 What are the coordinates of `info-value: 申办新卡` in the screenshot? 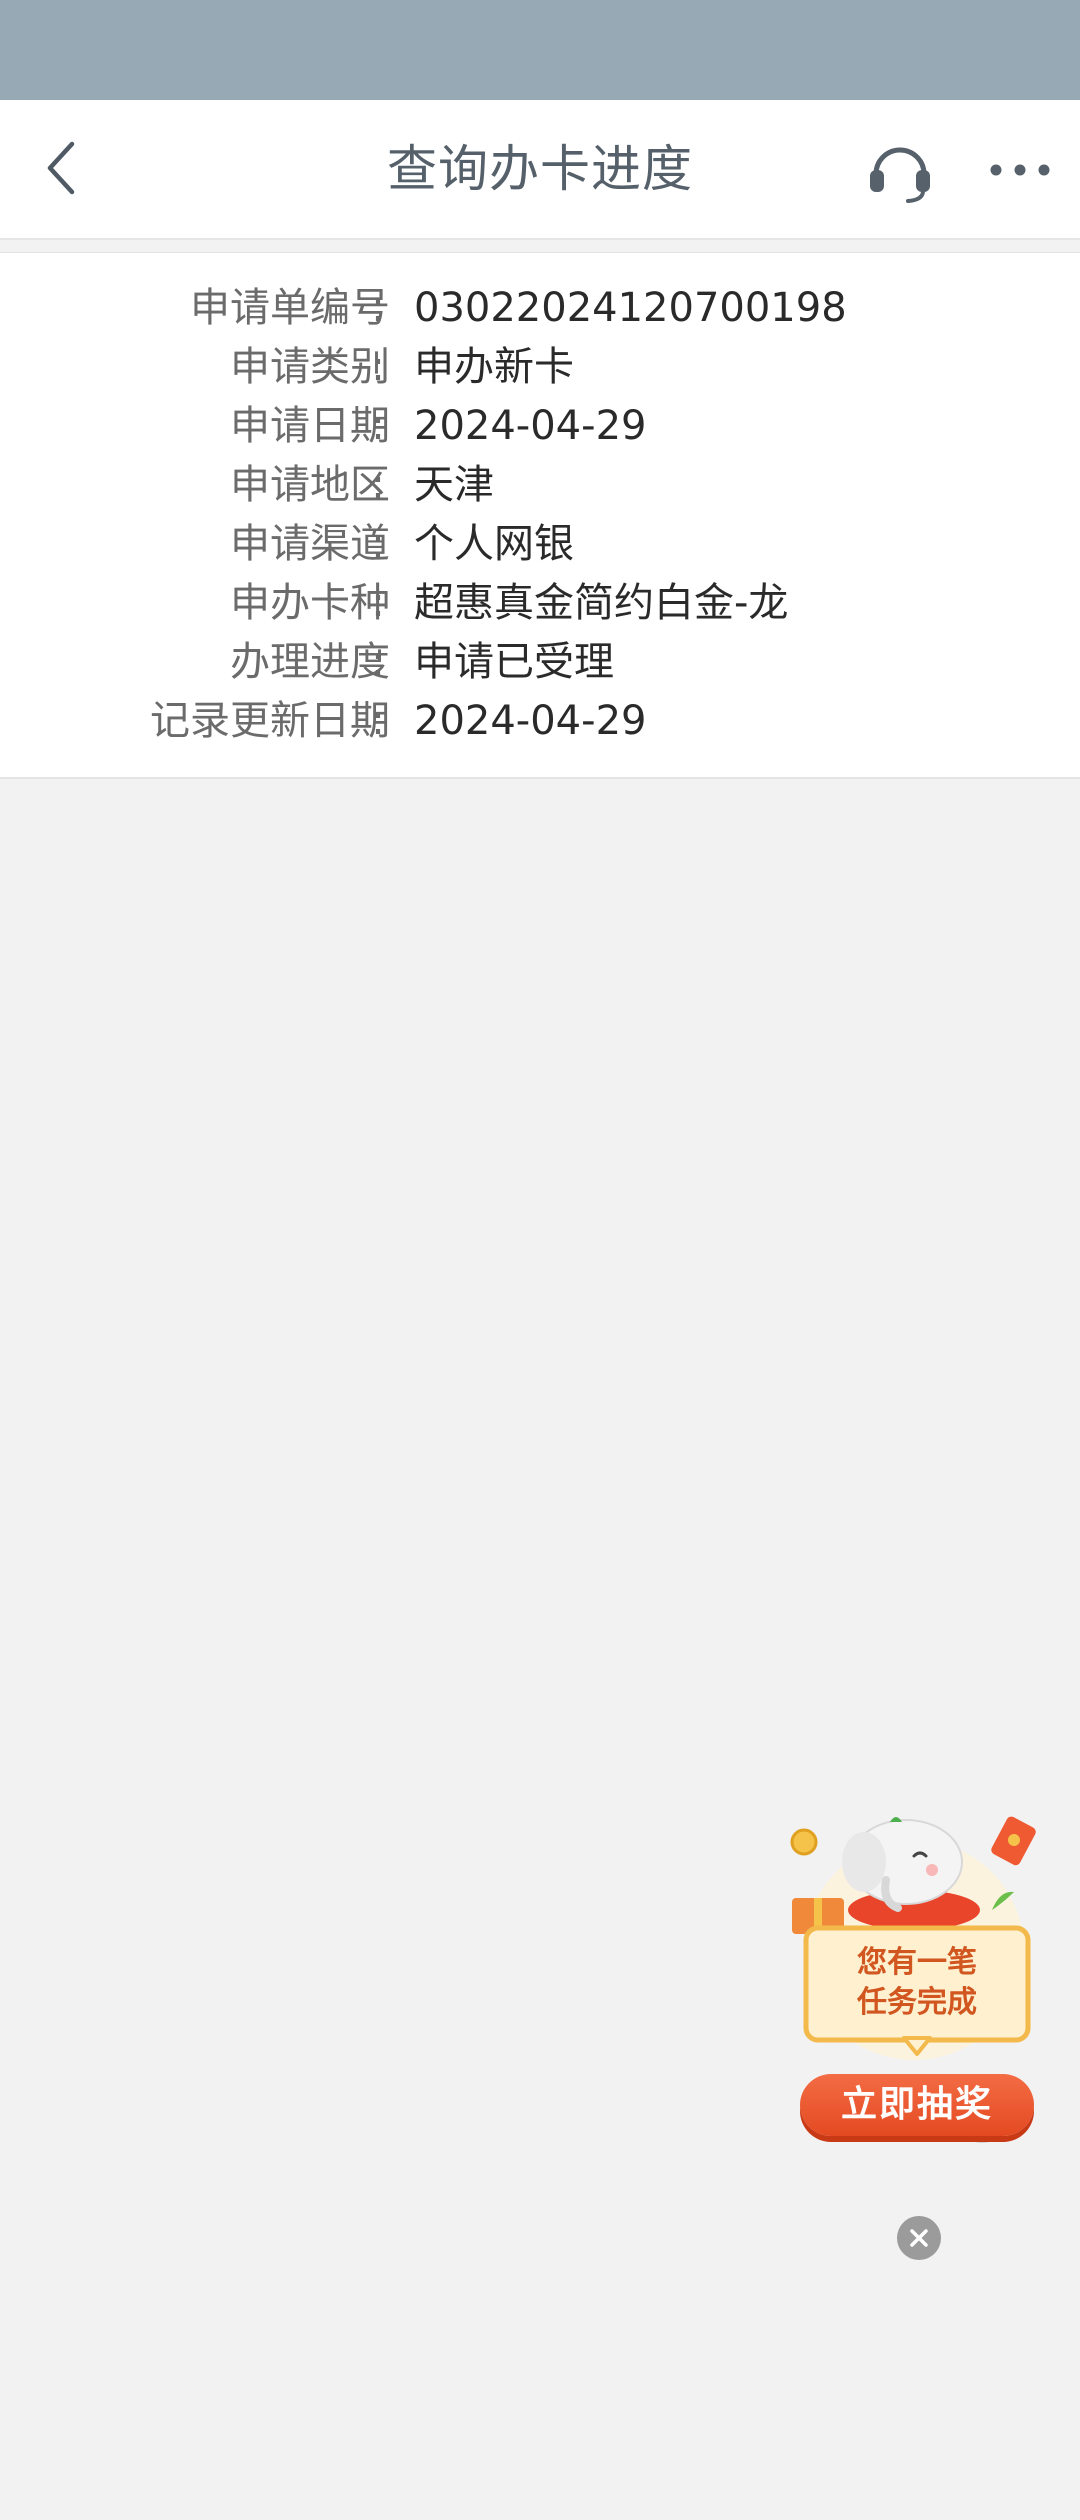 It's located at (494, 367).